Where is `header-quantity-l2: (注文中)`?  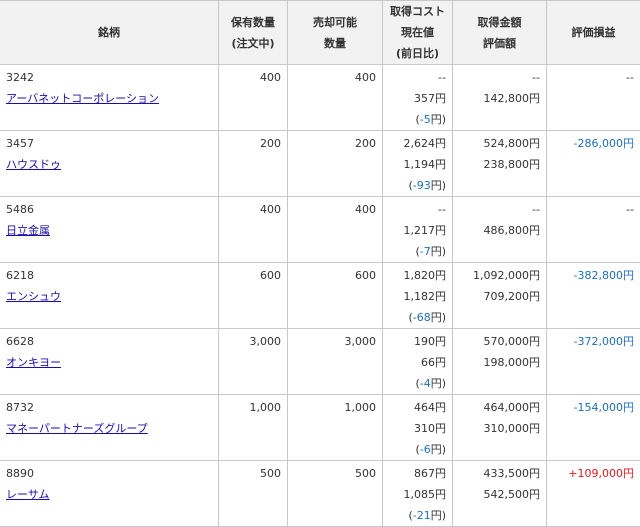 header-quantity-l2: (注文中) is located at coordinates (253, 43).